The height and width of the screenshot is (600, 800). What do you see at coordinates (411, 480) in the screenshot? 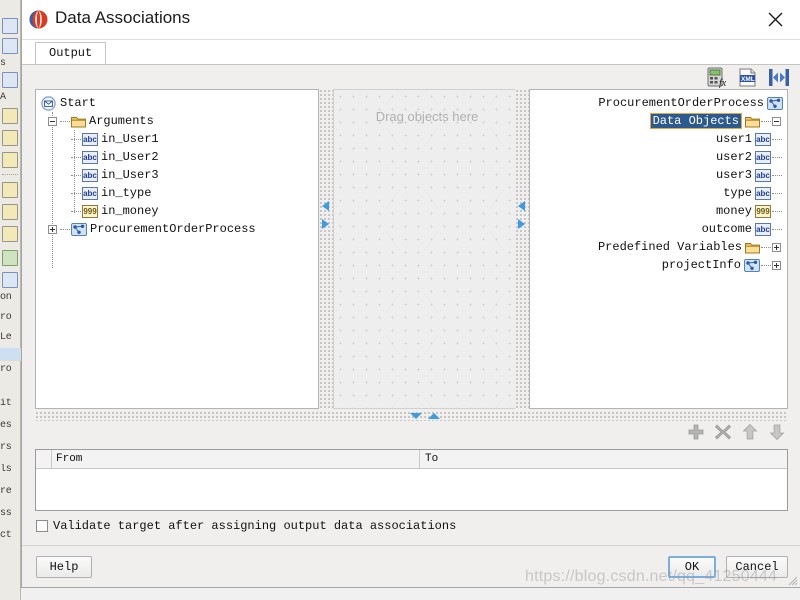
I see `associations-table: From To` at bounding box center [411, 480].